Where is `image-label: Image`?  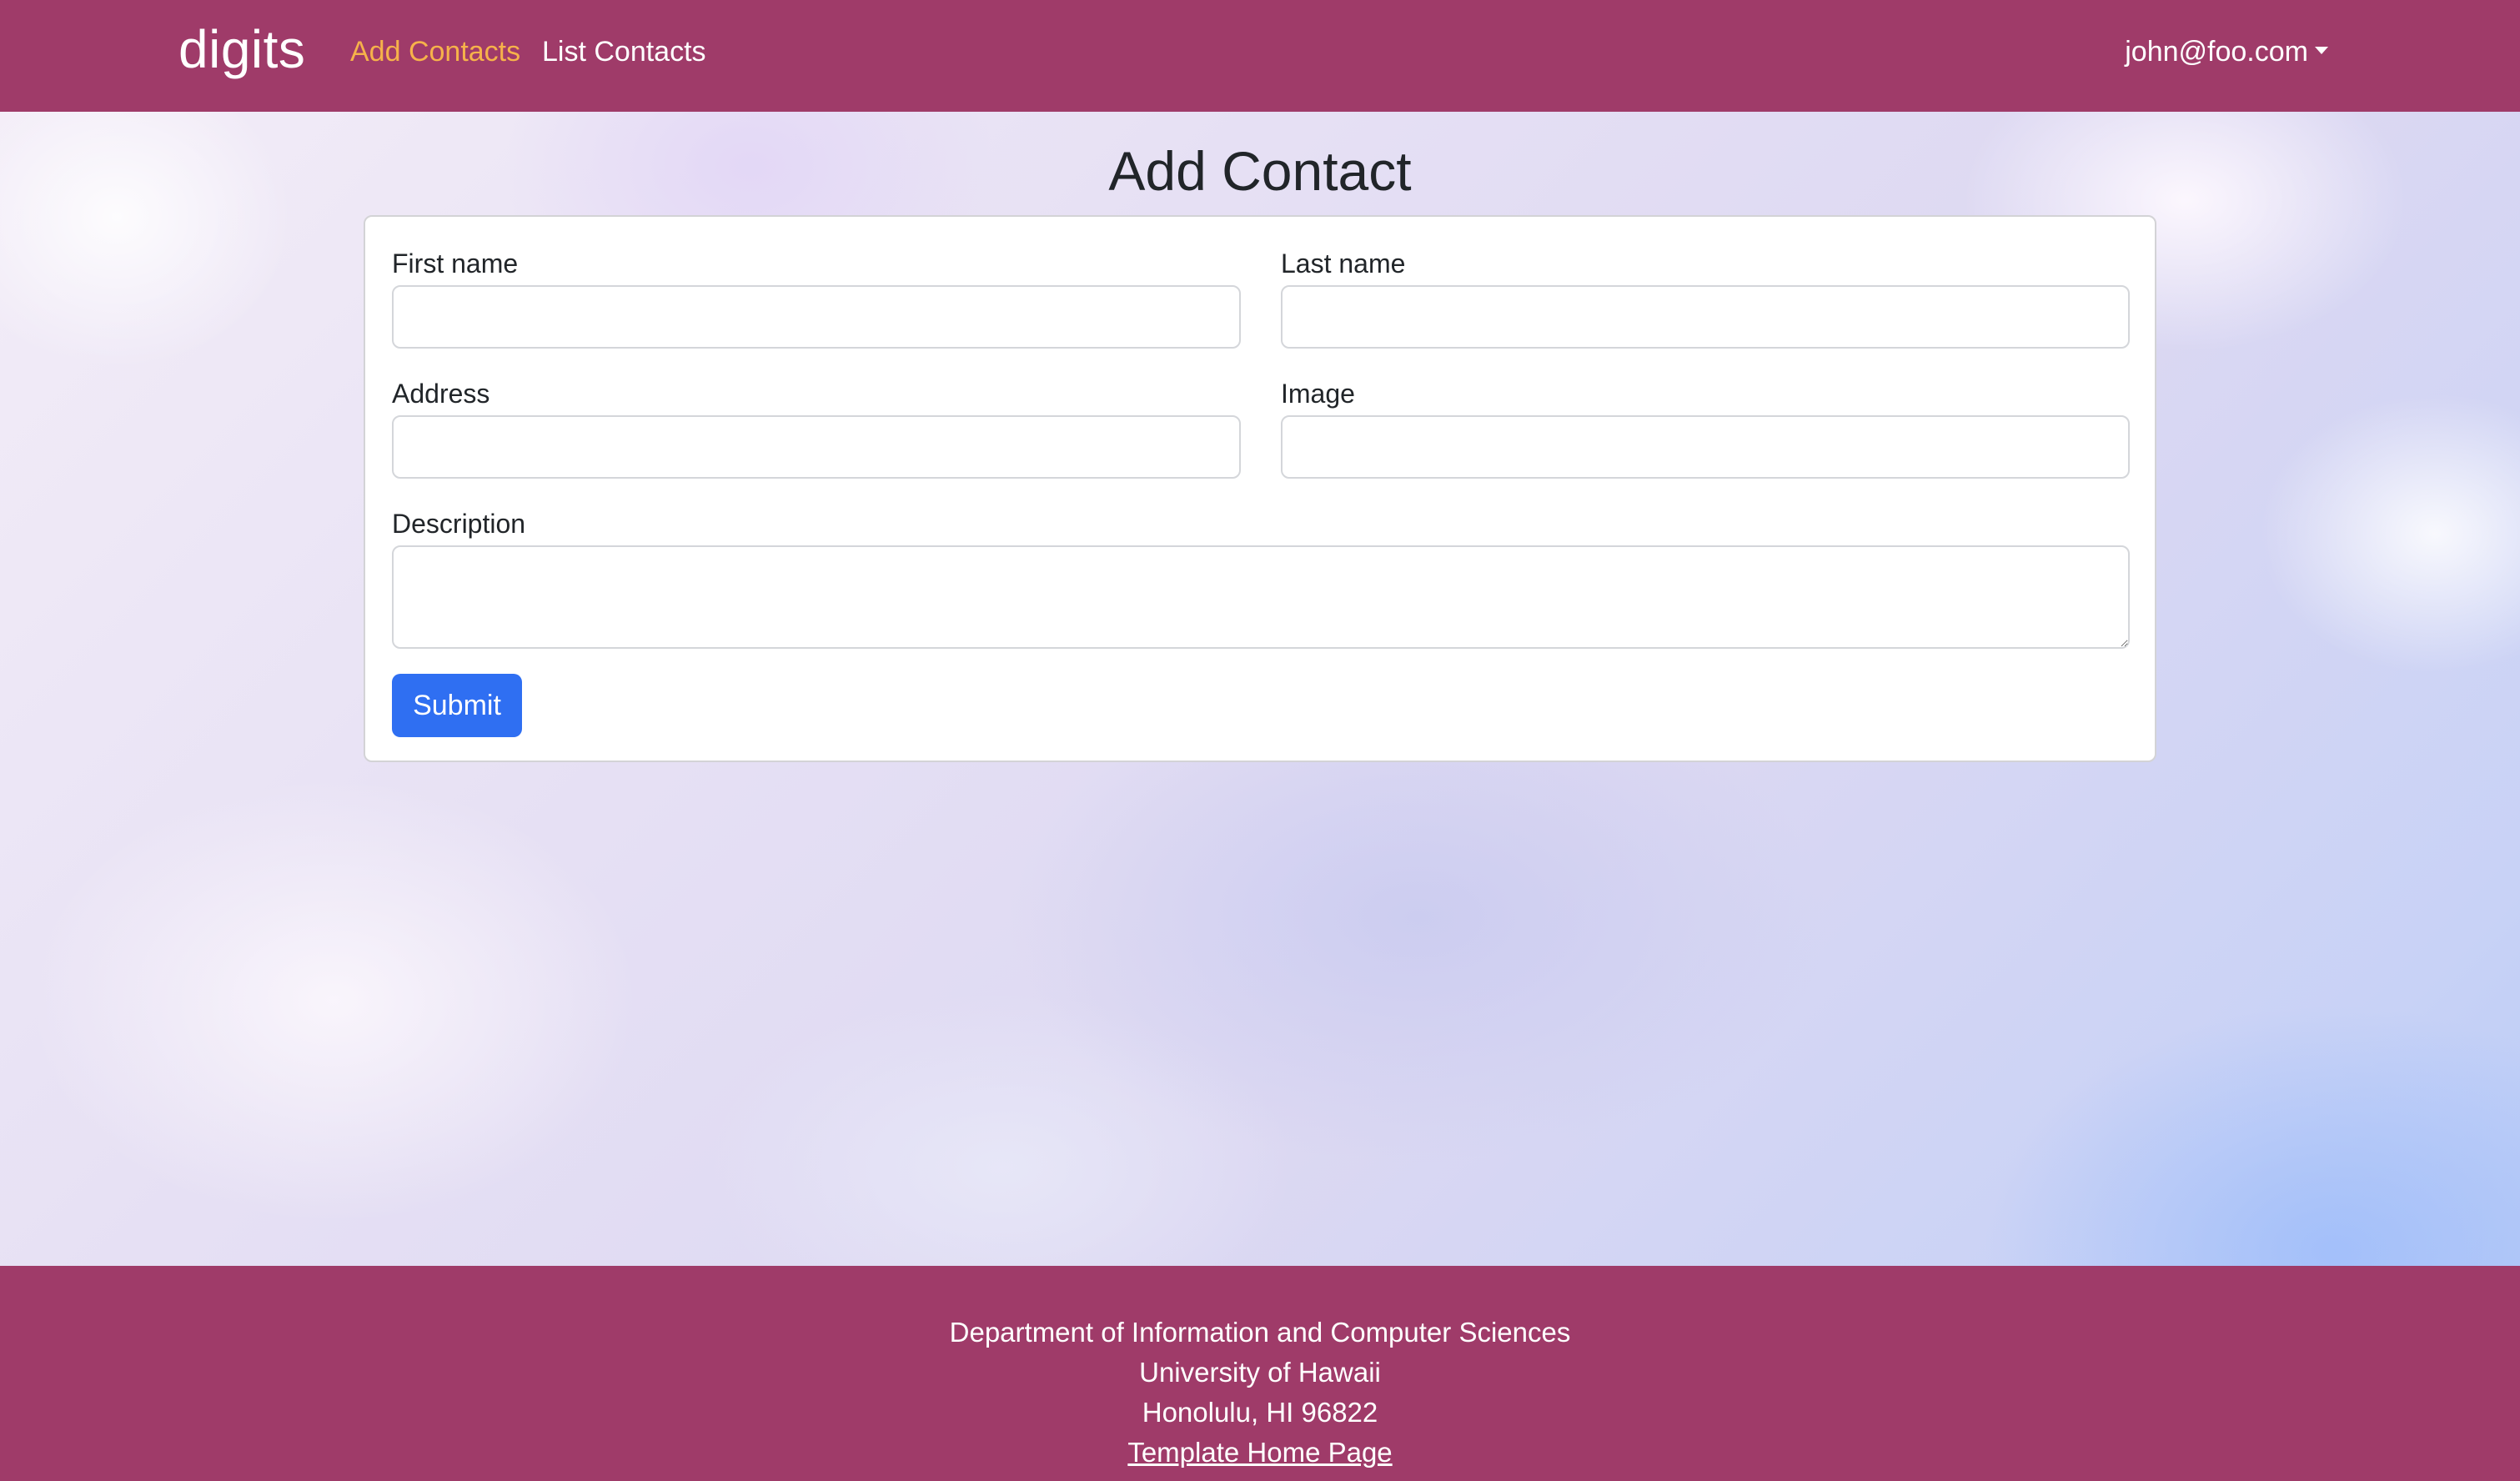
image-label: Image is located at coordinates (1318, 394).